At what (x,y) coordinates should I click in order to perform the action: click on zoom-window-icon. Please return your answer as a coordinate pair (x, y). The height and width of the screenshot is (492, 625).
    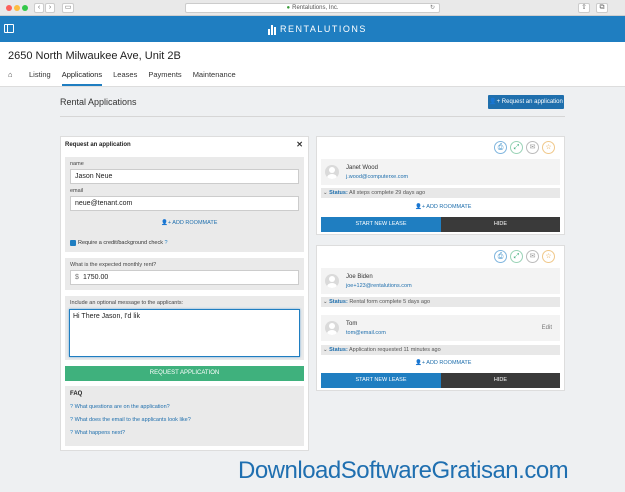
    Looking at the image, I should click on (25, 8).